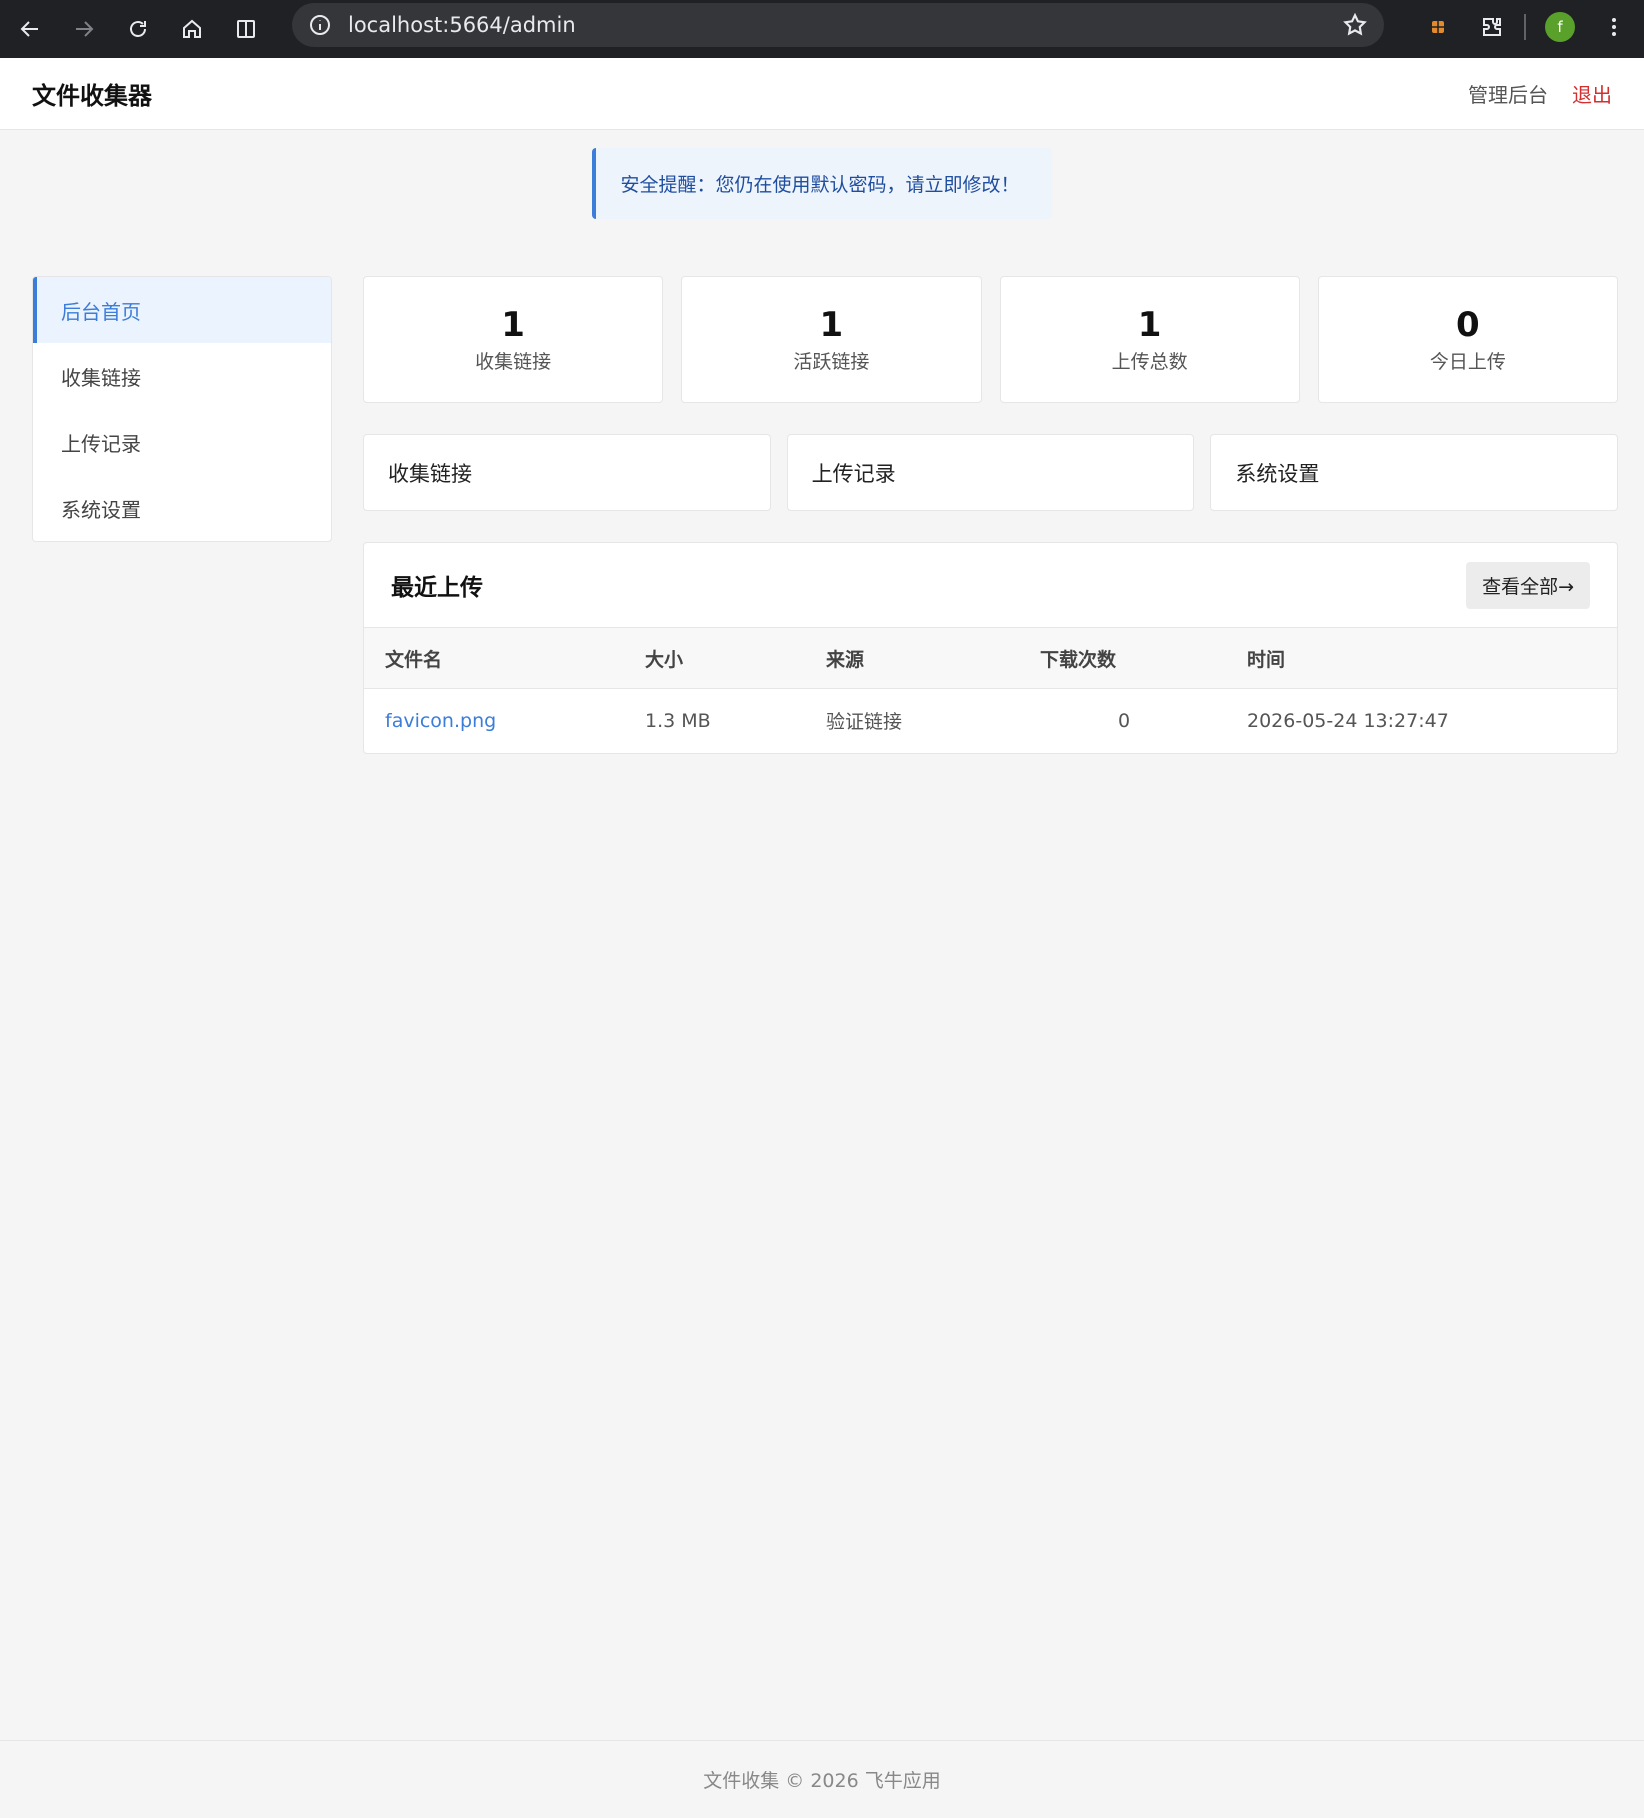 This screenshot has width=1644, height=1818. Describe the element at coordinates (182, 508) in the screenshot. I see `sidebar-item-settings: 系统设置` at that location.